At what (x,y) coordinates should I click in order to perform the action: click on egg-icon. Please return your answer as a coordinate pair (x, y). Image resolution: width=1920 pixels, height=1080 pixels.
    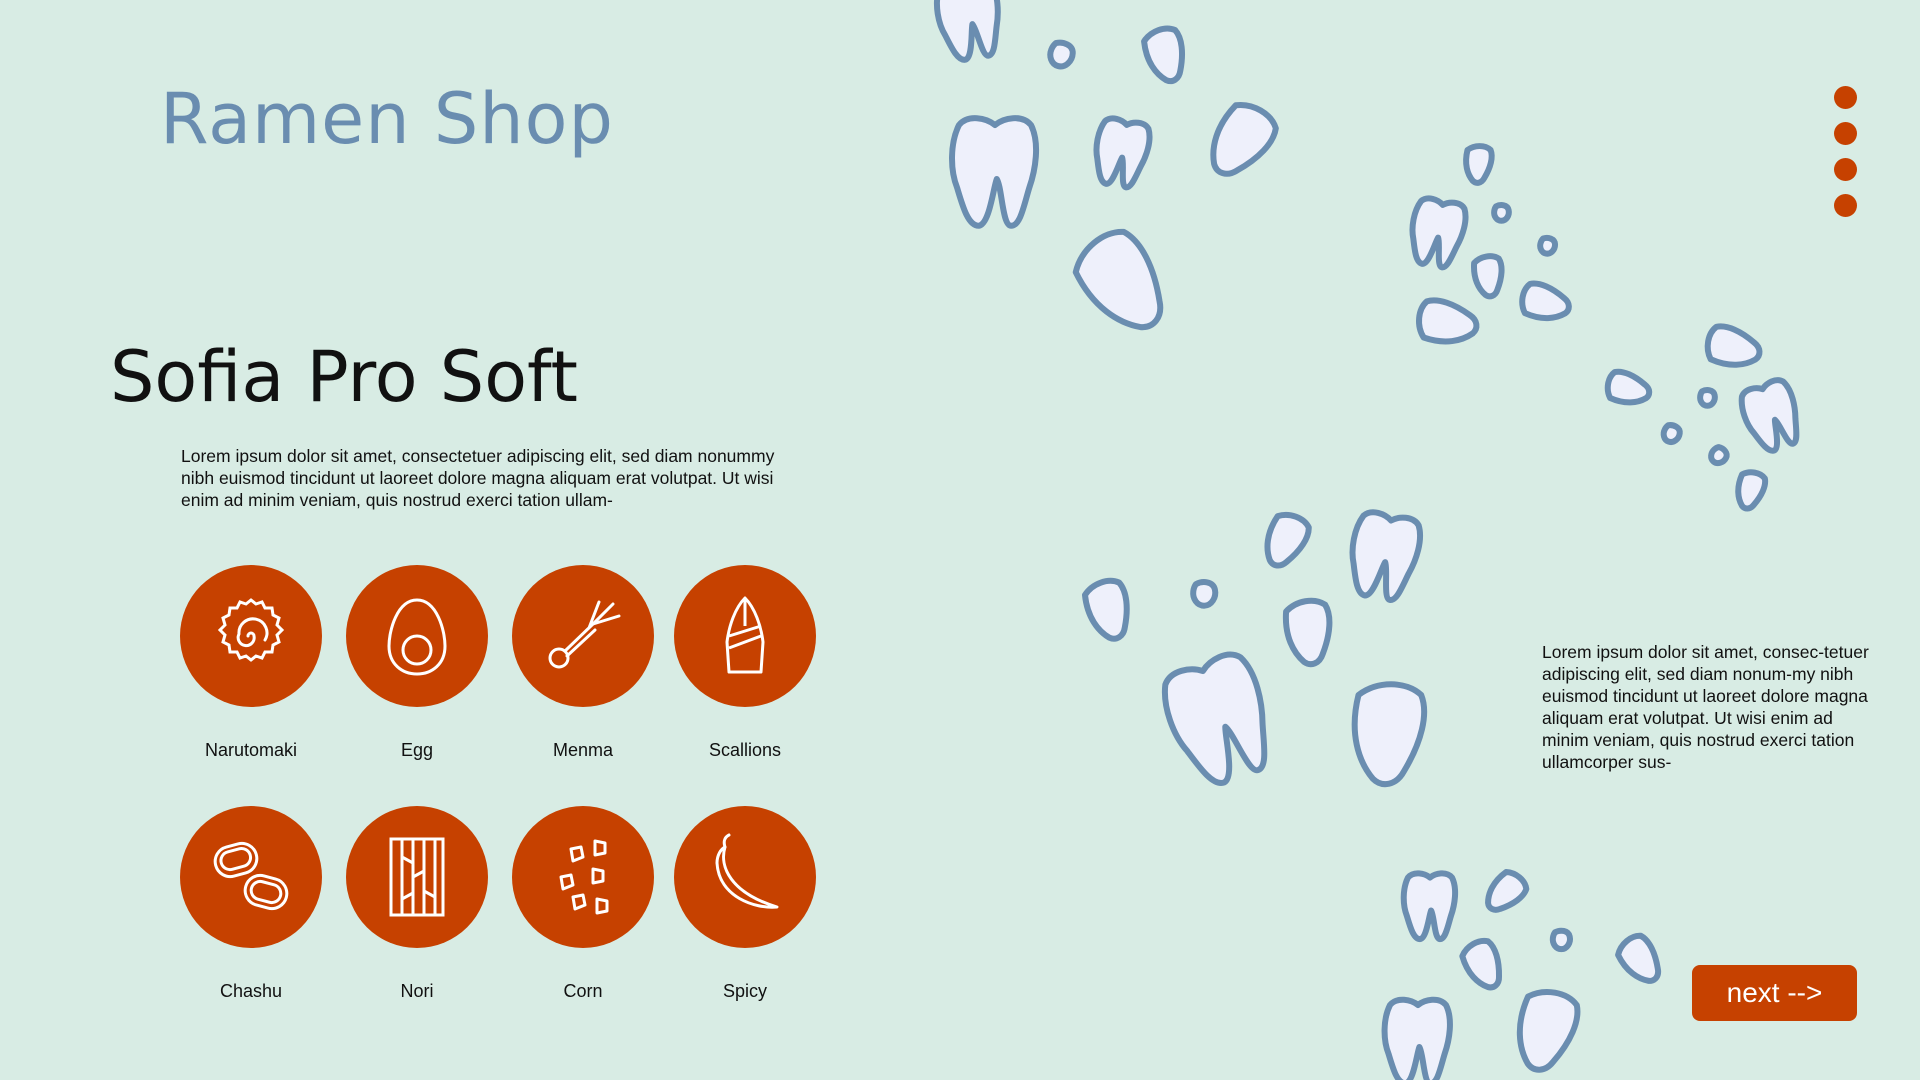
    Looking at the image, I should click on (417, 637).